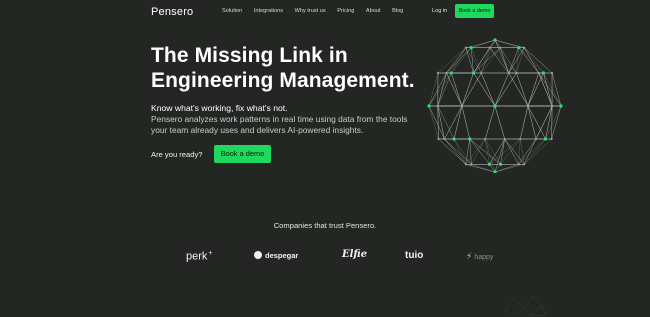 The image size is (650, 317). Describe the element at coordinates (469, 256) in the screenshot. I see `zigzag-icon: ⚡` at that location.